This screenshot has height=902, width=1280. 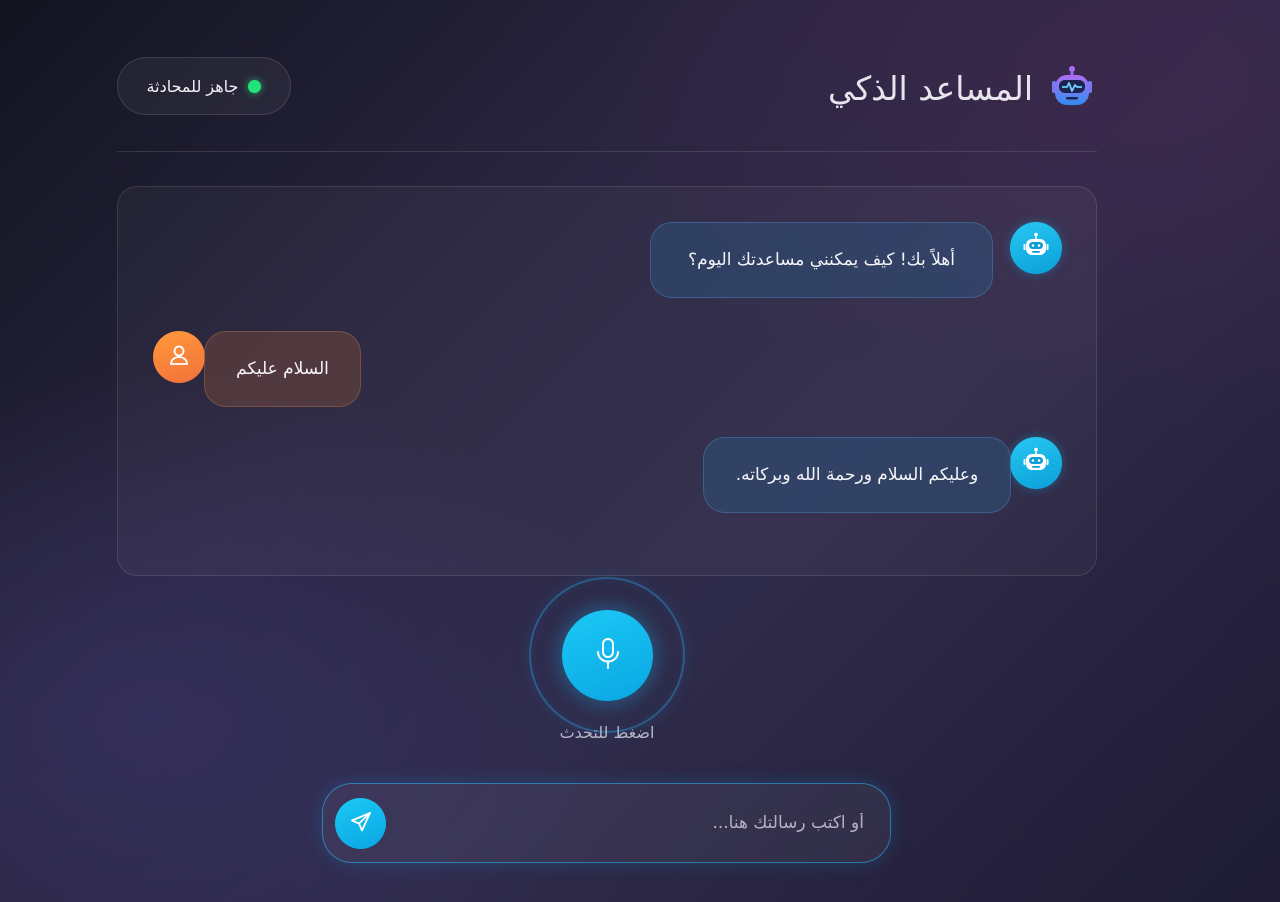 I want to click on app-title: المساعد الذكي, so click(x=930, y=88).